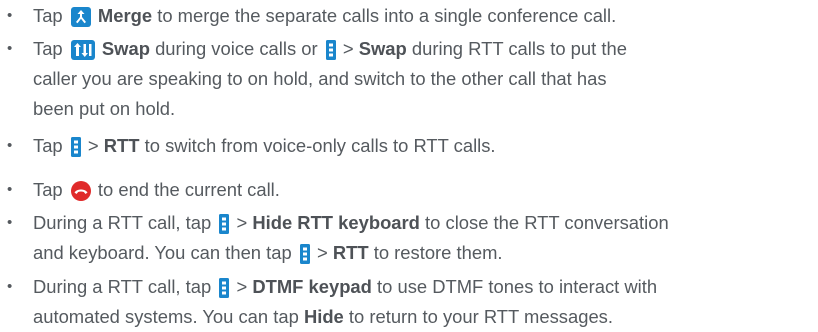 Image resolution: width=818 pixels, height=332 pixels. Describe the element at coordinates (156, 190) in the screenshot. I see `item-text: Tap to end the current call.` at that location.